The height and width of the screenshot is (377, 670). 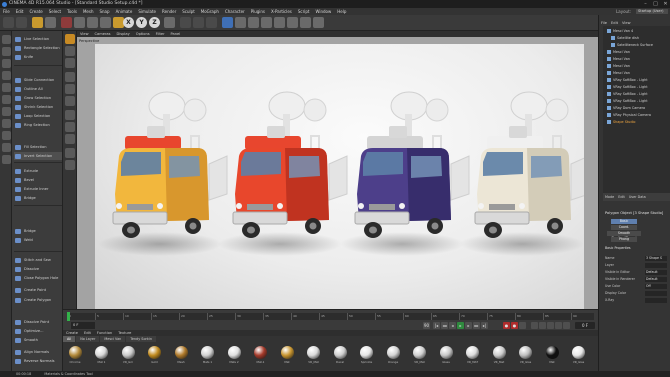 What do you see at coordinates (38, 89) in the screenshot?
I see `cmd-outline-all: Outline All` at bounding box center [38, 89].